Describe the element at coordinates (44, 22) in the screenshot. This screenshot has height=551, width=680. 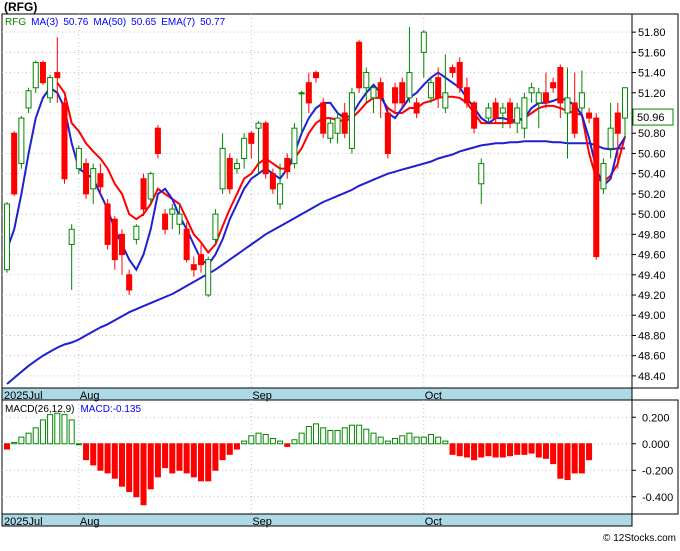
I see `price-legend-item: MA(3)` at that location.